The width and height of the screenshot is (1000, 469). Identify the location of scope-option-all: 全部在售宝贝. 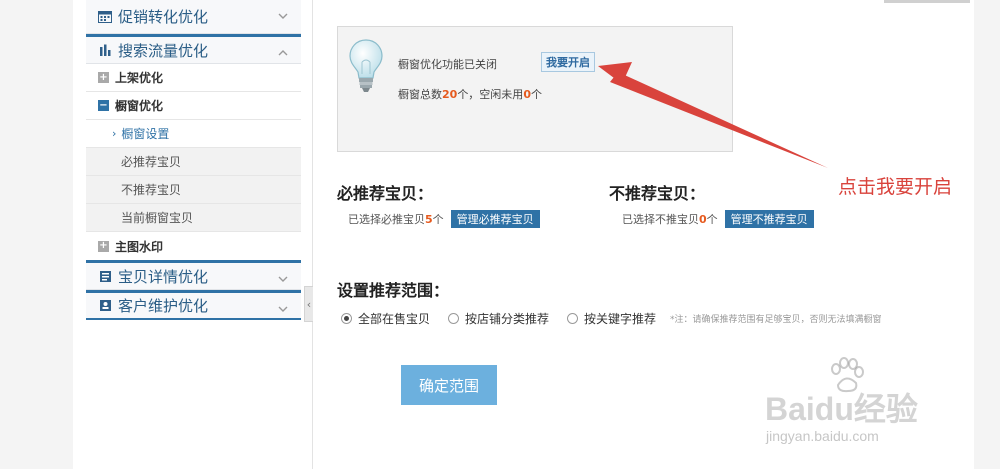
(385, 318).